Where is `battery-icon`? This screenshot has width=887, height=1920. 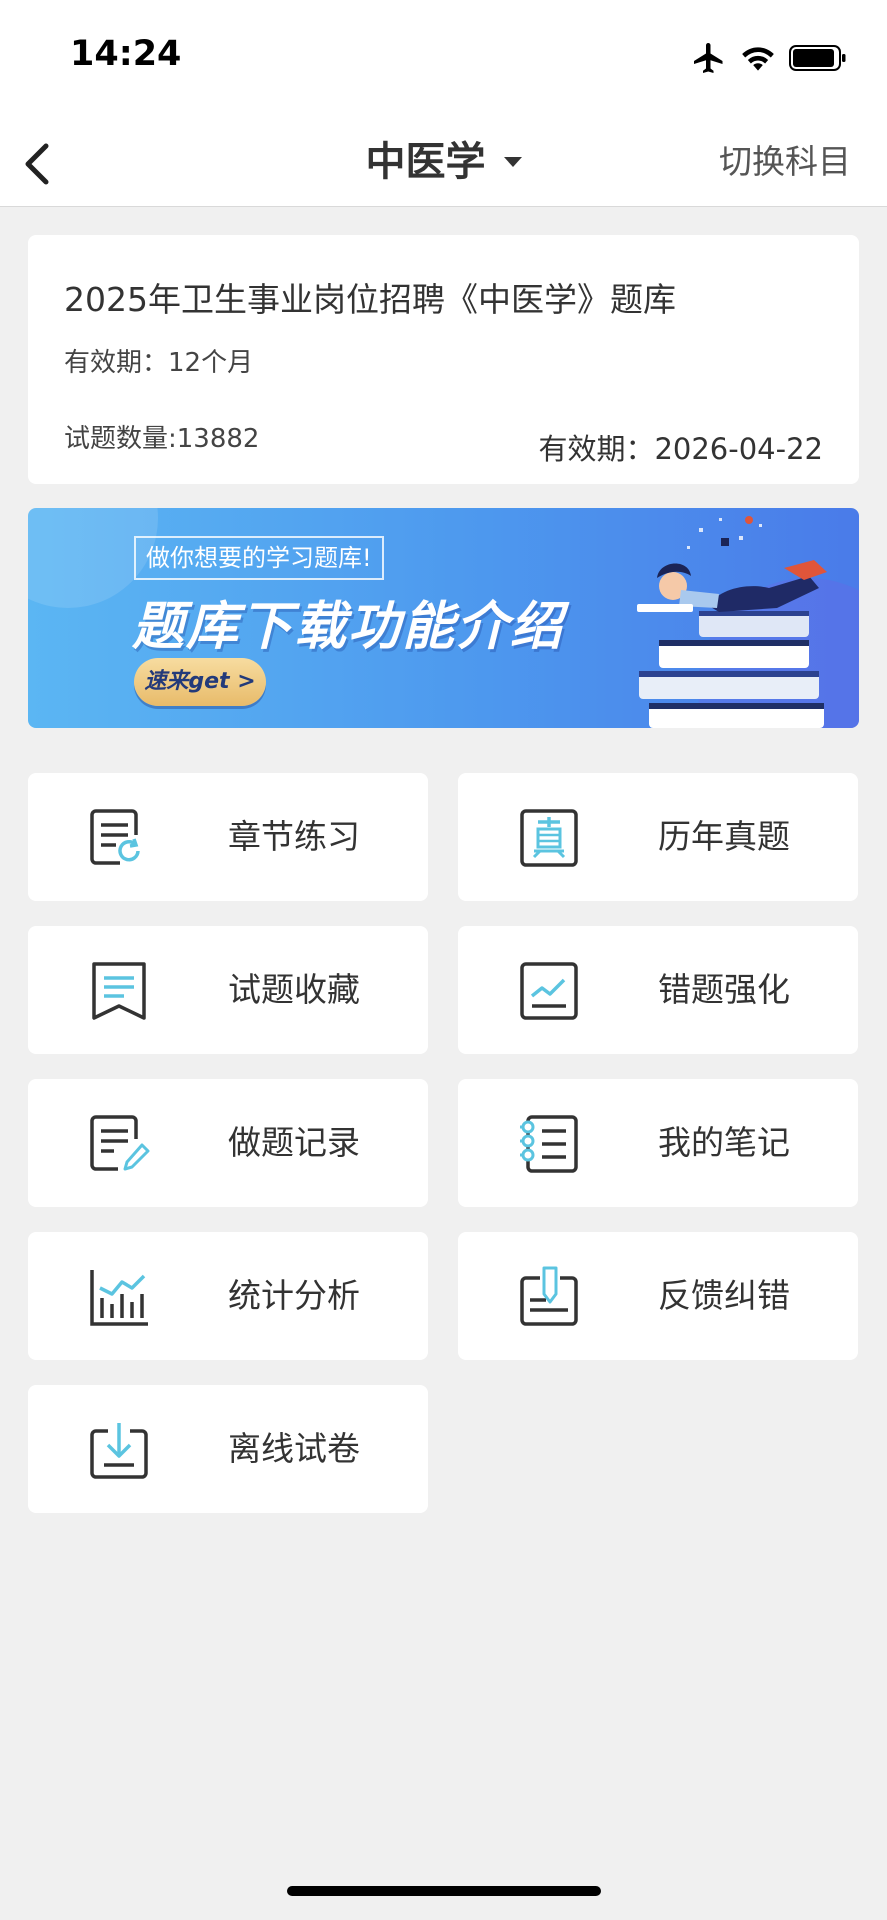 battery-icon is located at coordinates (817, 58).